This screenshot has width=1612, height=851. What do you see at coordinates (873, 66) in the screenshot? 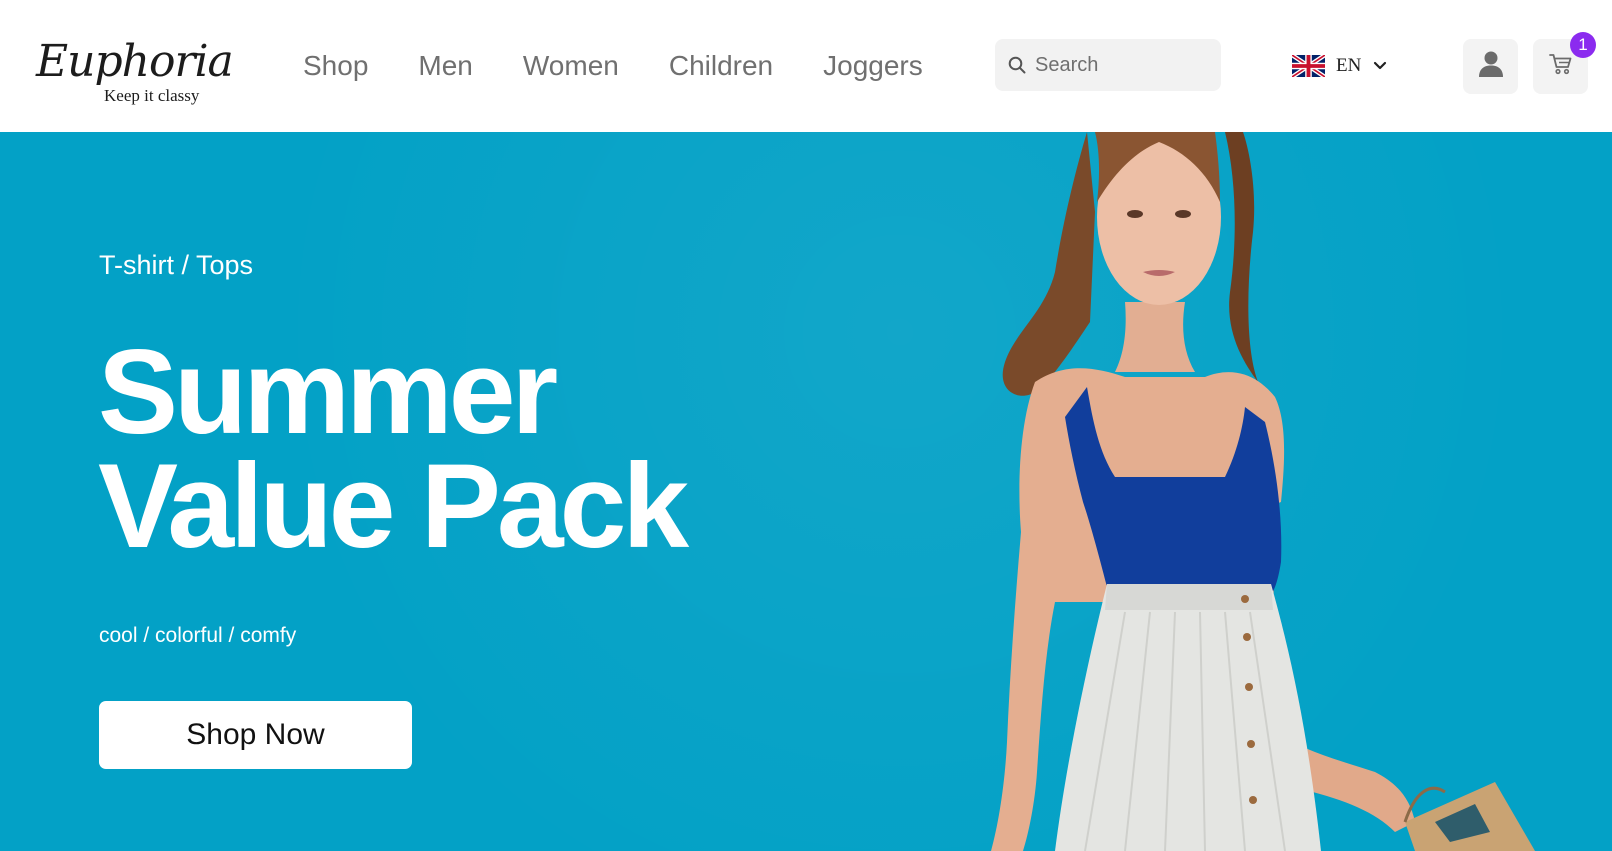
I see `nav-item-joggers: Joggers` at bounding box center [873, 66].